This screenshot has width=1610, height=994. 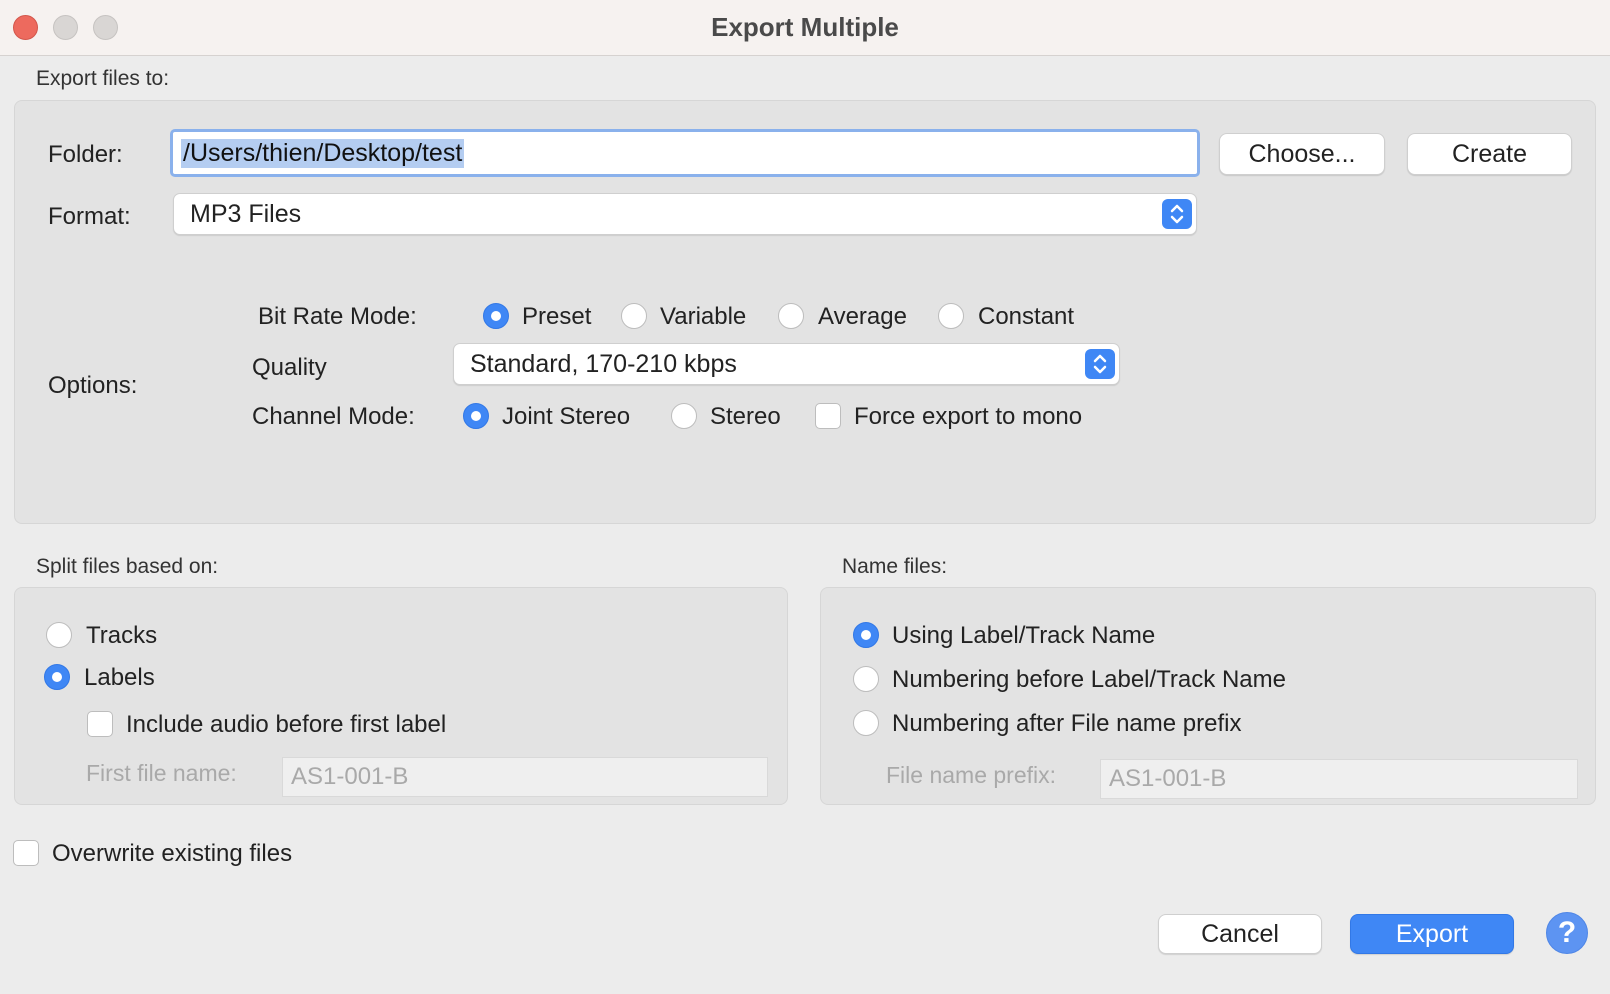 What do you see at coordinates (93, 385) in the screenshot?
I see `options-label: Options:` at bounding box center [93, 385].